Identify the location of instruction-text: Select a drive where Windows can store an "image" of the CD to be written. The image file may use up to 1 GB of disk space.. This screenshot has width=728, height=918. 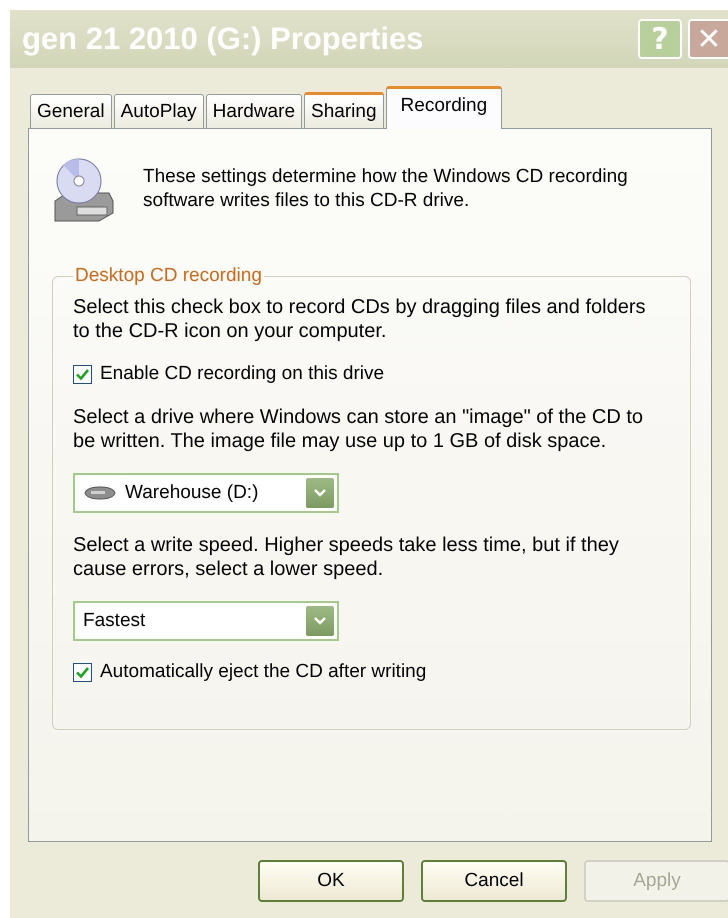
(358, 429).